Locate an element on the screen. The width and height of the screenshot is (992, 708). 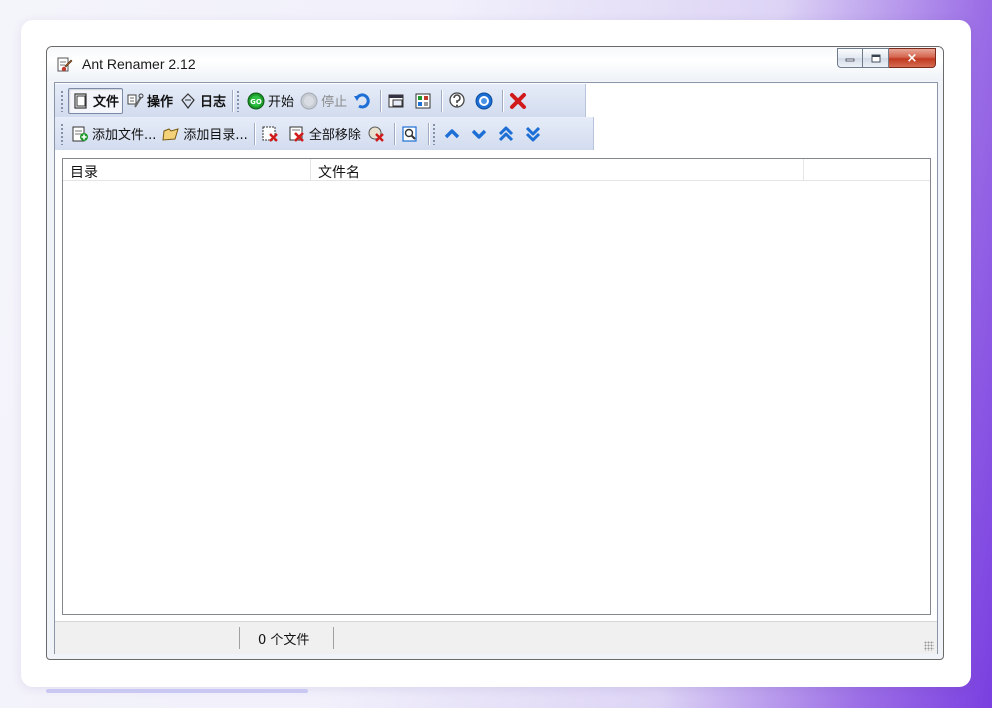
window-mode-button is located at coordinates (397, 101).